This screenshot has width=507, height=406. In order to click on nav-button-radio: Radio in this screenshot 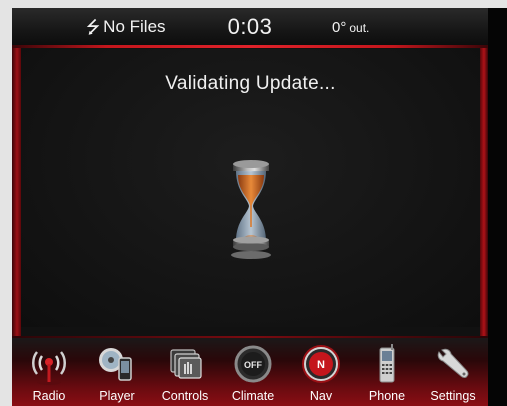, I will do `click(49, 371)`.